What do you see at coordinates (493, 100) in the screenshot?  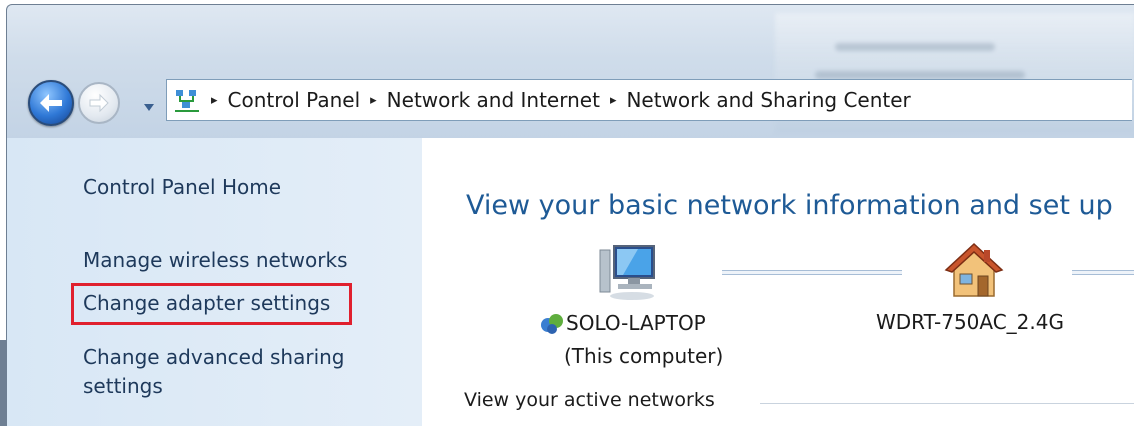 I see `breadcrumb-network-and-internet: Network and Internet` at bounding box center [493, 100].